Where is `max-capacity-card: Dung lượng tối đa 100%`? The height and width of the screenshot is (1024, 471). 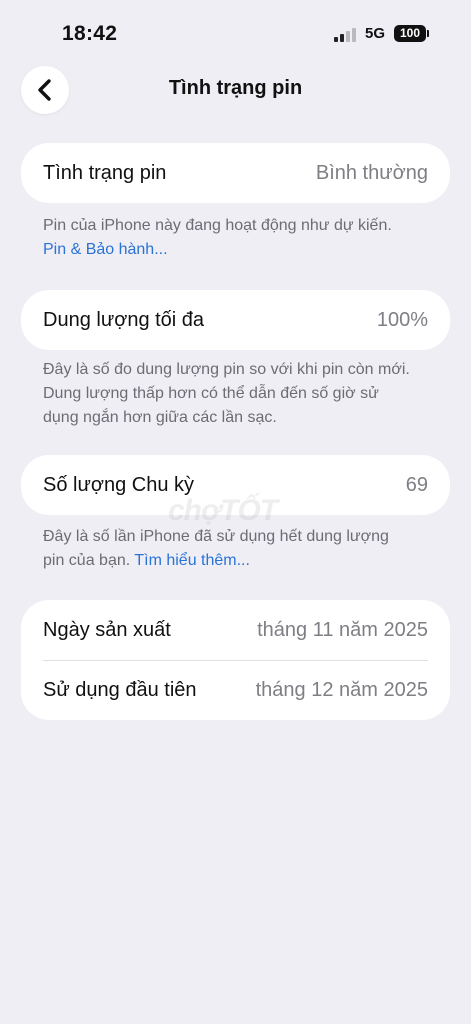
max-capacity-card: Dung lượng tối đa 100% is located at coordinates (235, 320).